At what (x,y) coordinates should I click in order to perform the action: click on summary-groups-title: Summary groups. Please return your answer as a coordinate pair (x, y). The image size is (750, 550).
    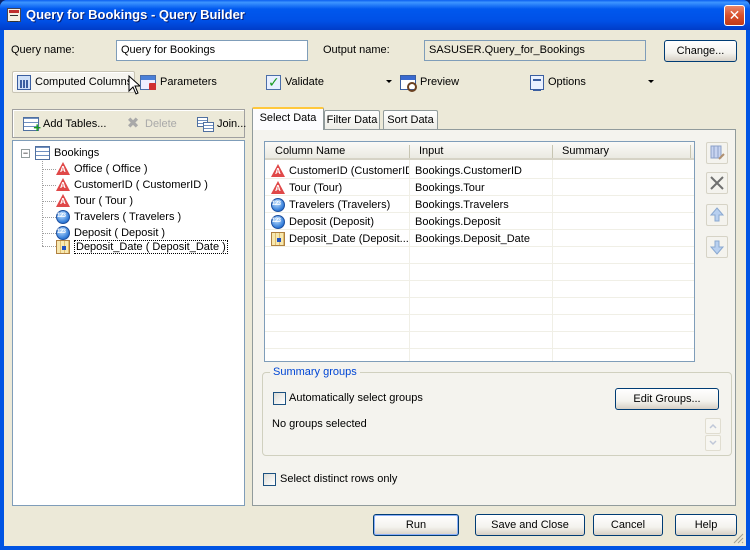
    Looking at the image, I should click on (315, 372).